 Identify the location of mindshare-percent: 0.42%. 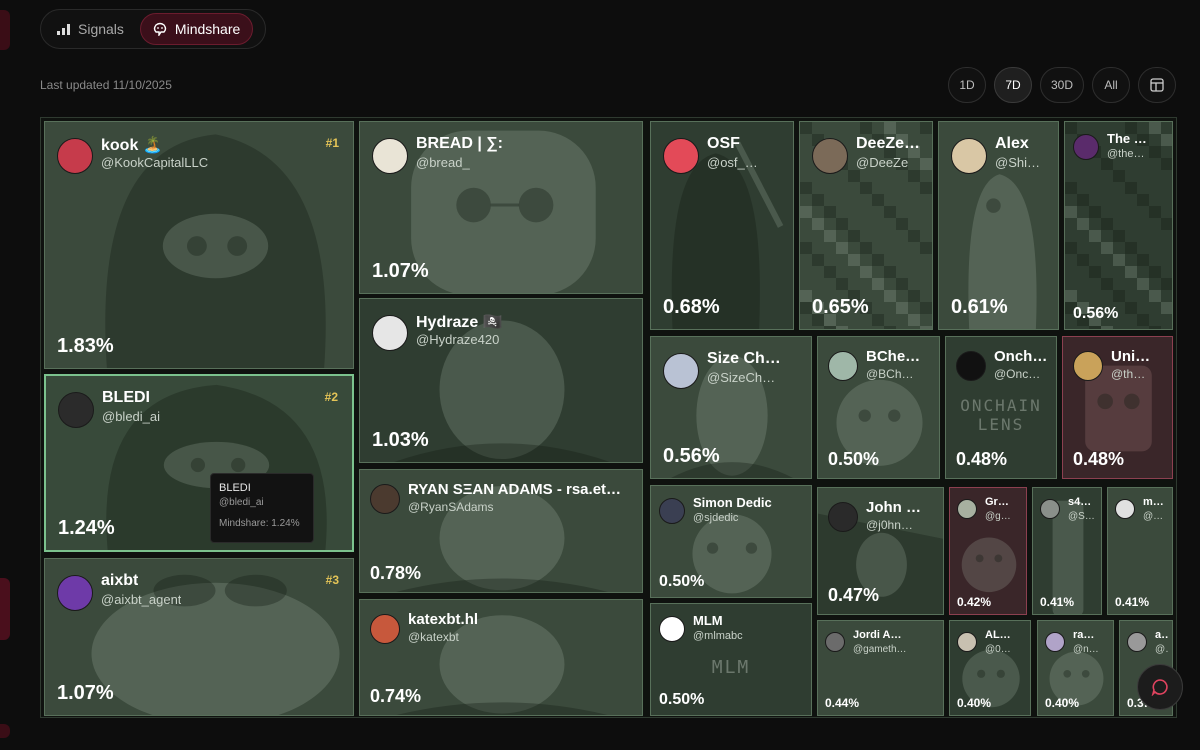
(974, 602).